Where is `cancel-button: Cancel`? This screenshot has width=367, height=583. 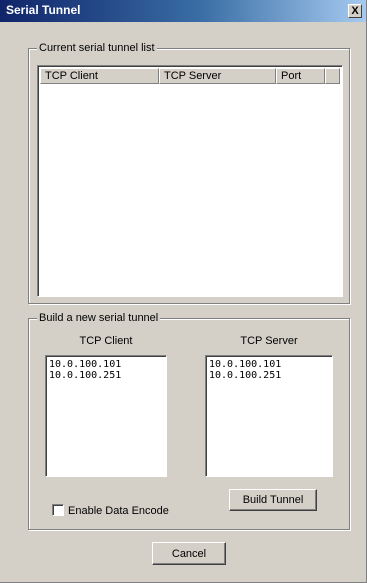
cancel-button: Cancel is located at coordinates (189, 553).